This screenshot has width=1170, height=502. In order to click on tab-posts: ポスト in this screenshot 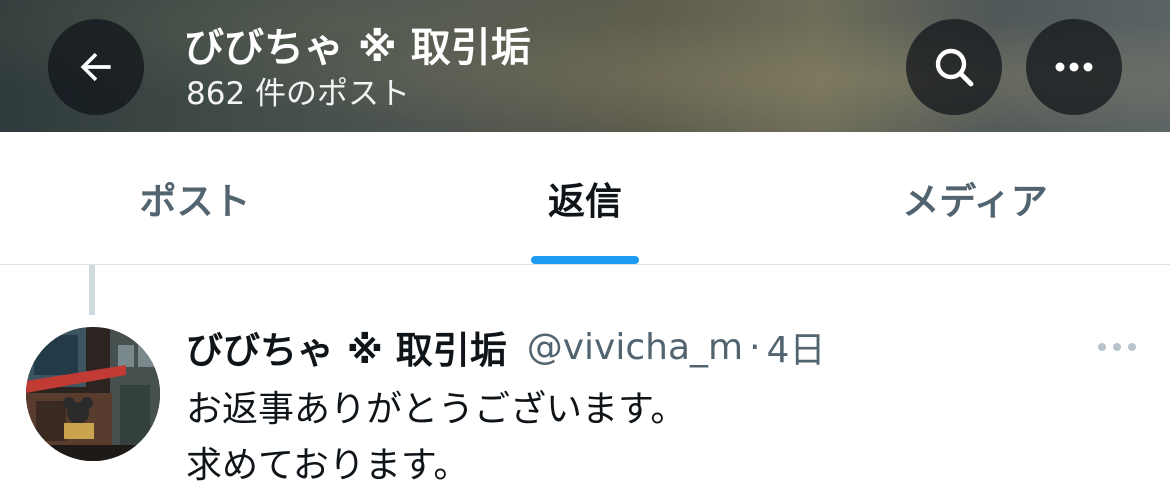, I will do `click(195, 198)`.